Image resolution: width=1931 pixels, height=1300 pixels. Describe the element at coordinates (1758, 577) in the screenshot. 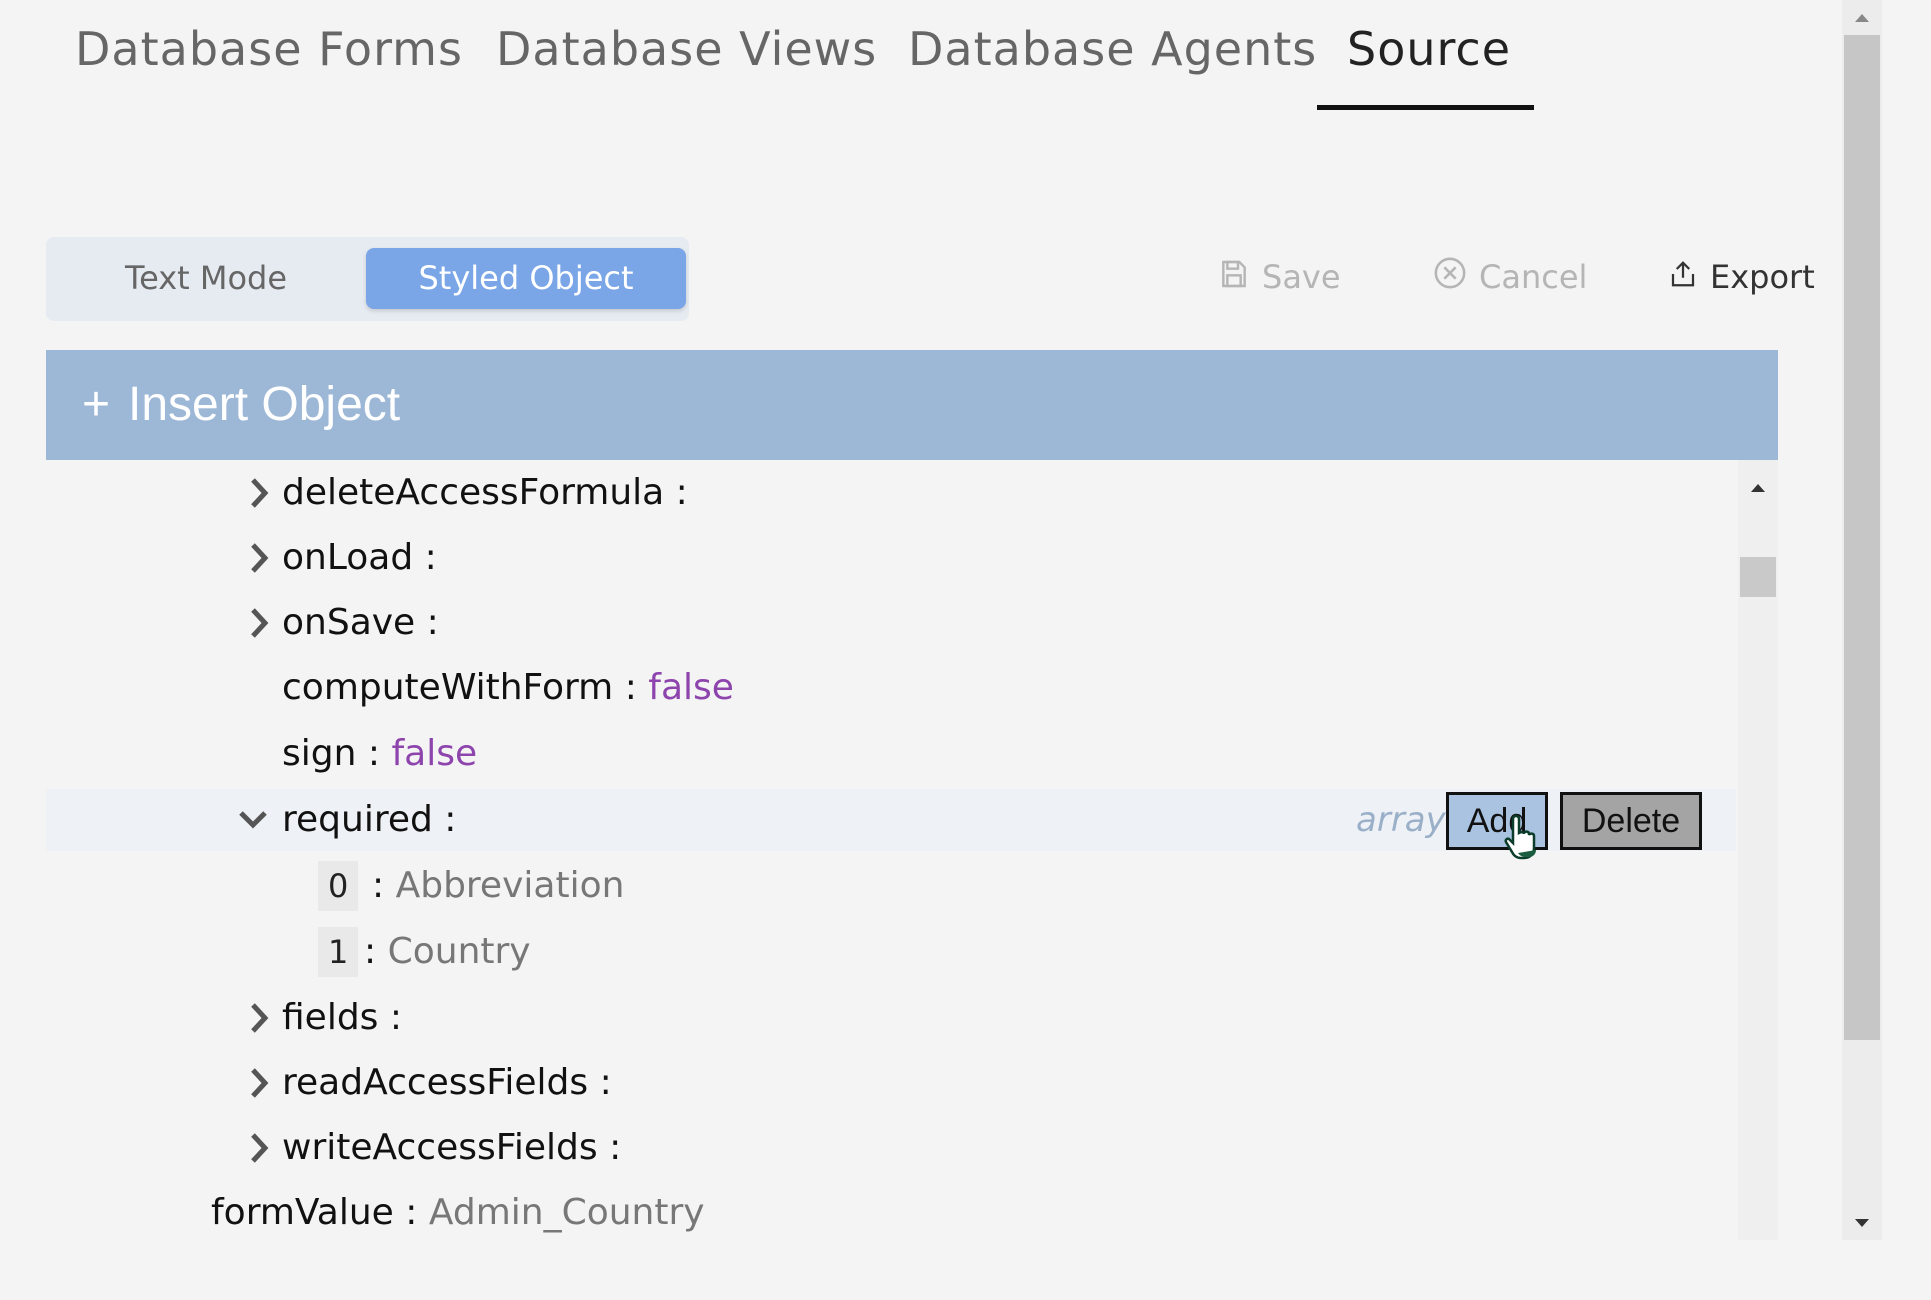

I see `tree-scroll-thumb` at that location.